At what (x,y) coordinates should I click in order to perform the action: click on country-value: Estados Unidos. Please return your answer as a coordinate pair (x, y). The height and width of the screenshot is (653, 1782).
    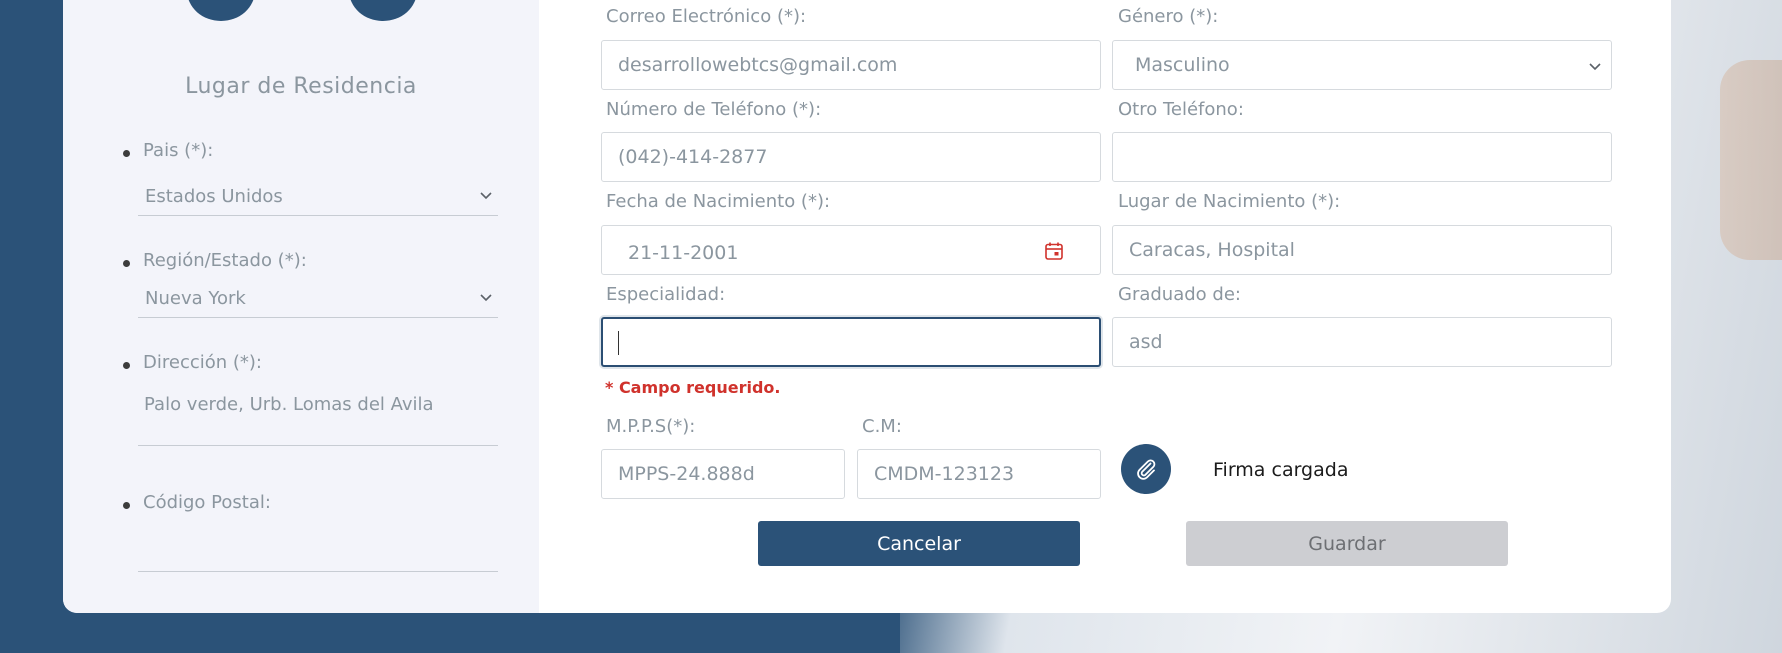
    Looking at the image, I should click on (214, 196).